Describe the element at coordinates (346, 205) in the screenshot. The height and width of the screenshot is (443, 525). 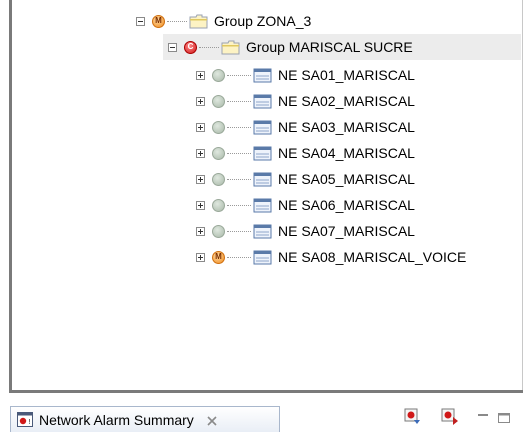
I see `tree-item-label: NE SA06_MARISCAL` at that location.